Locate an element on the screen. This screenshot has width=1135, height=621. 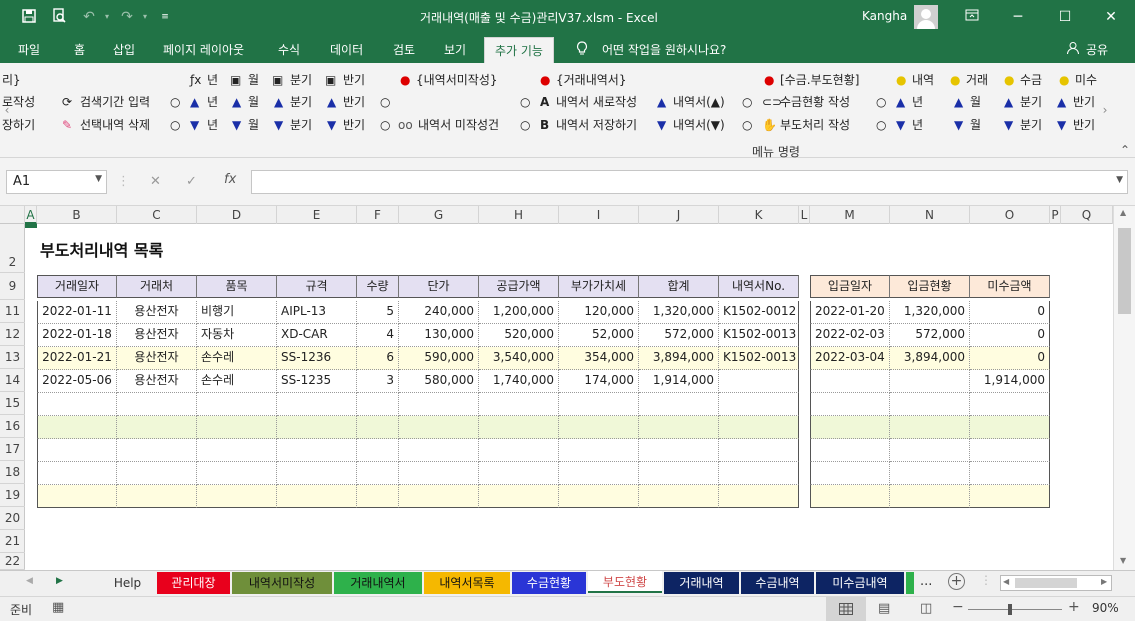
table-cell: 2022-01-21 is located at coordinates (77, 358).